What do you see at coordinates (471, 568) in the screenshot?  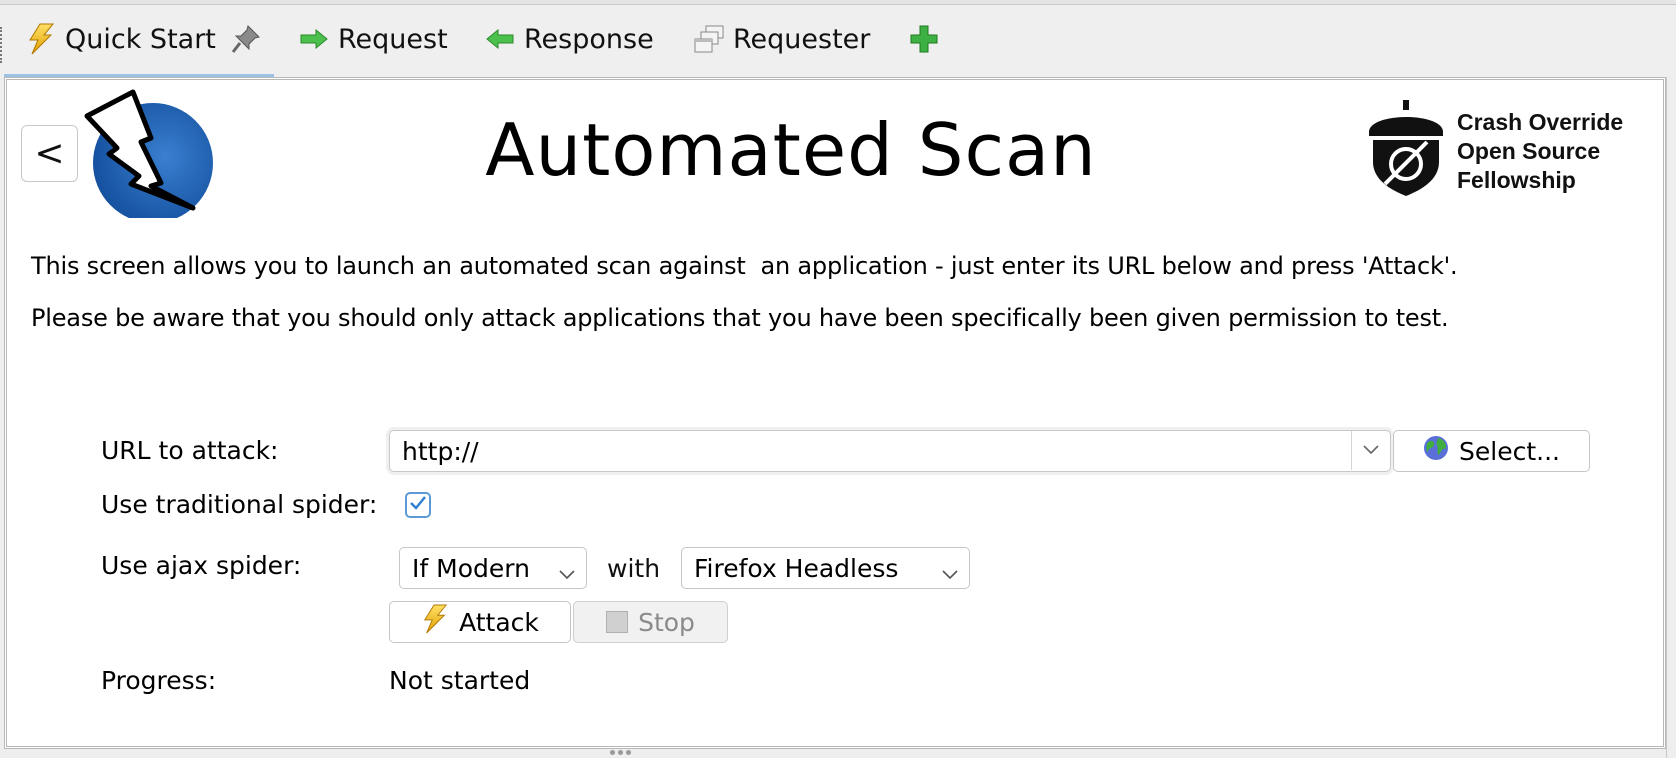 I see `ajax-mode-value: If Modern` at bounding box center [471, 568].